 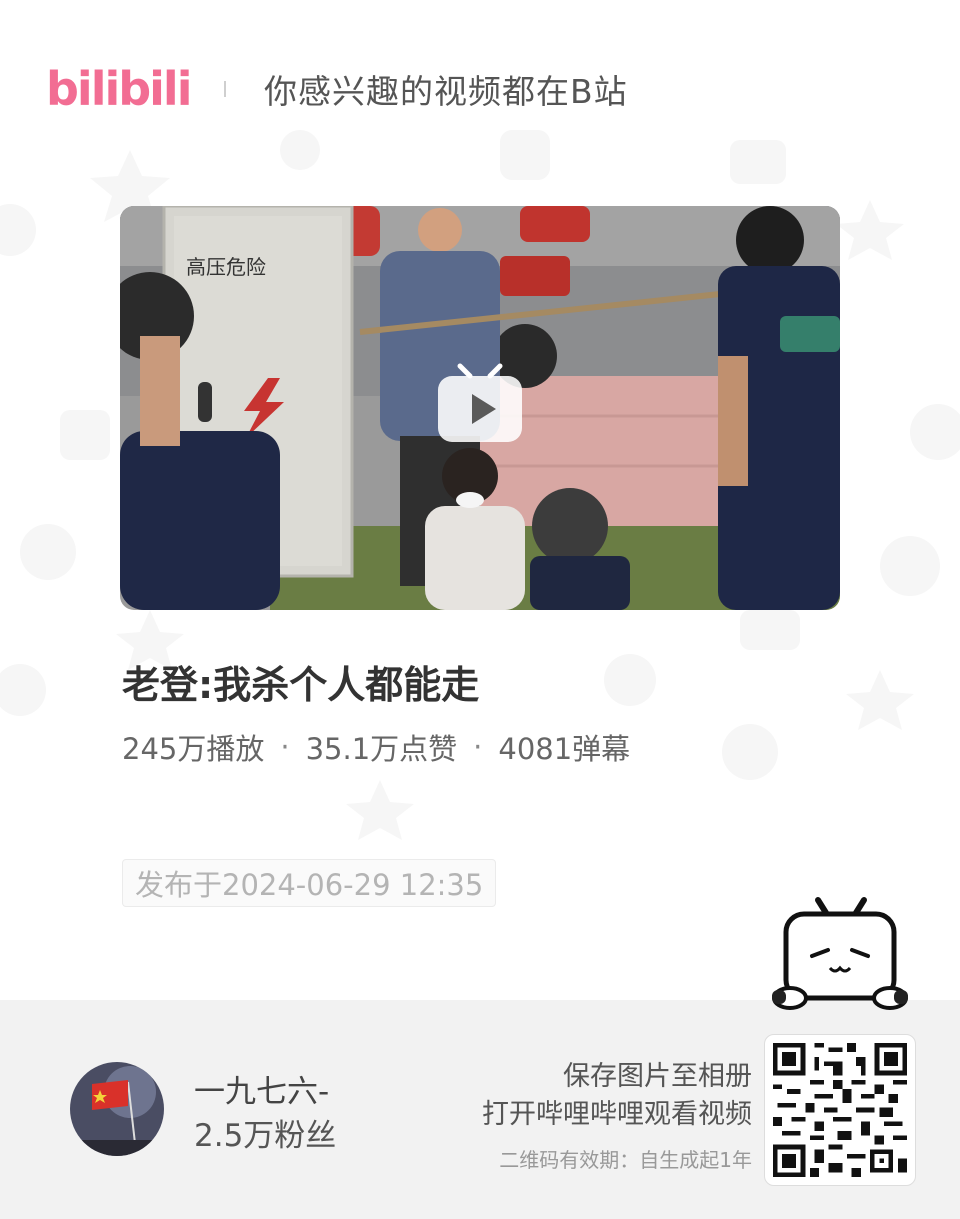 I want to click on bilibili-logo: bilibili, so click(x=119, y=89).